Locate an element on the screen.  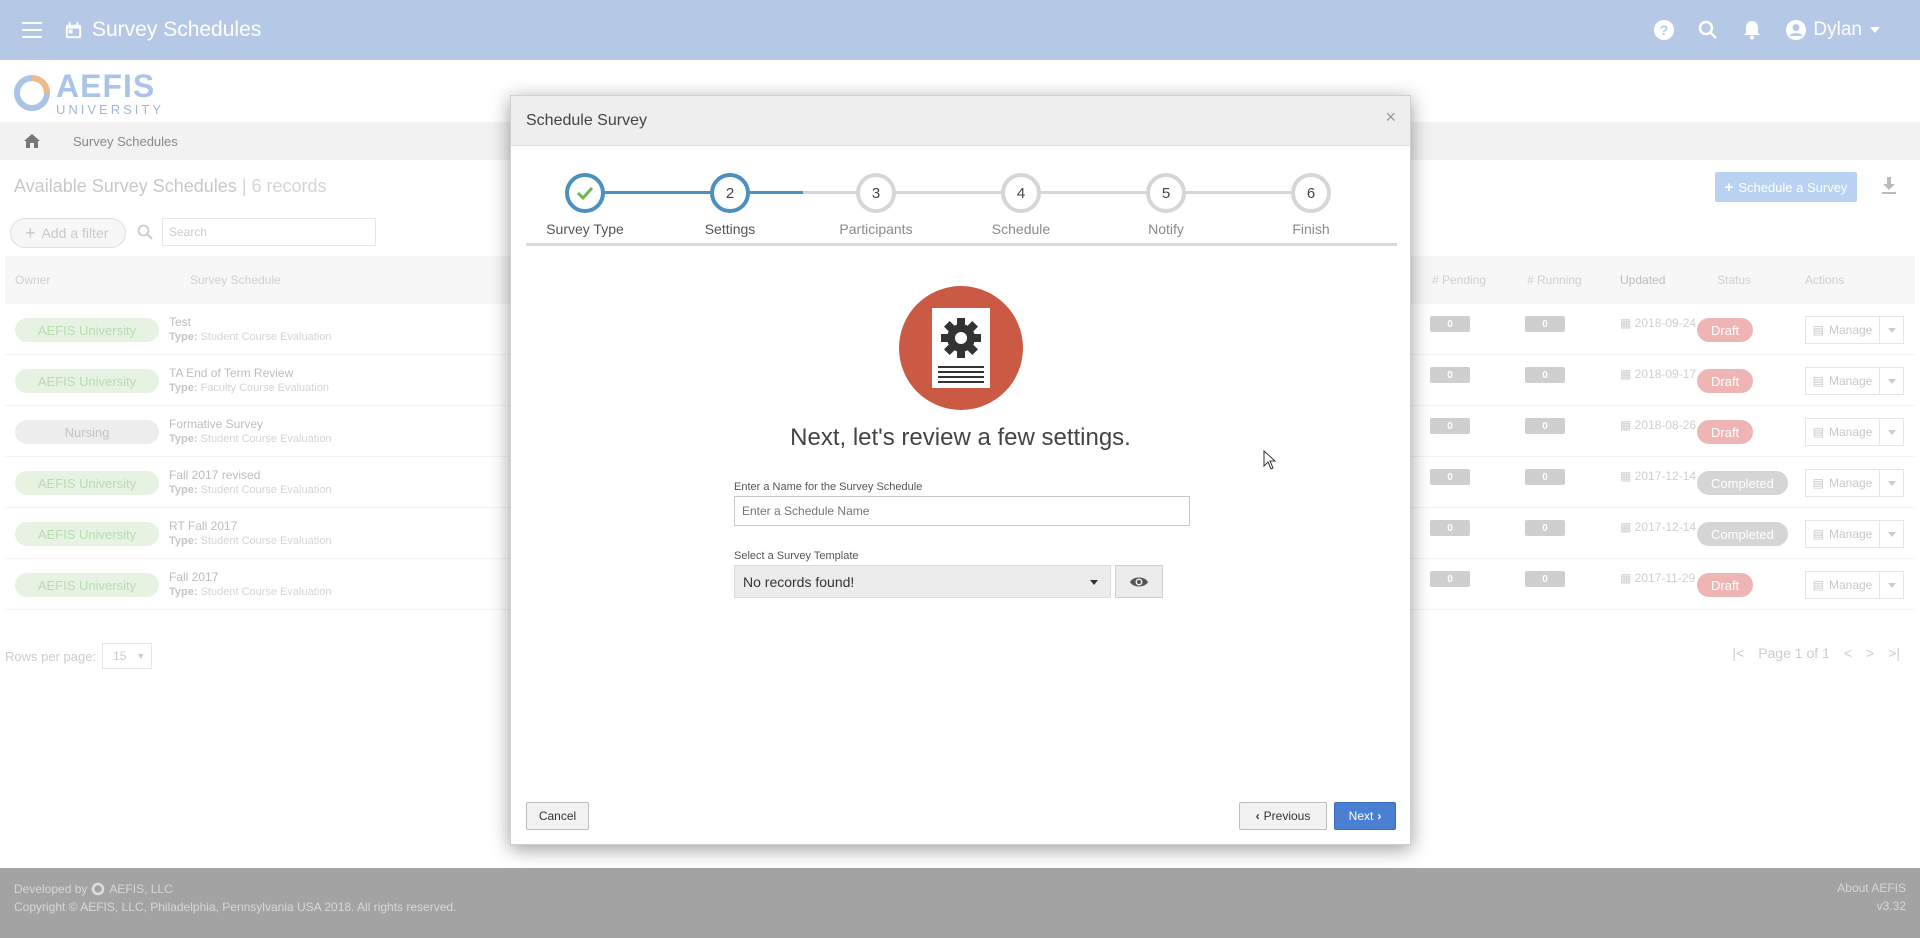
settings-document-icon is located at coordinates (961, 348).